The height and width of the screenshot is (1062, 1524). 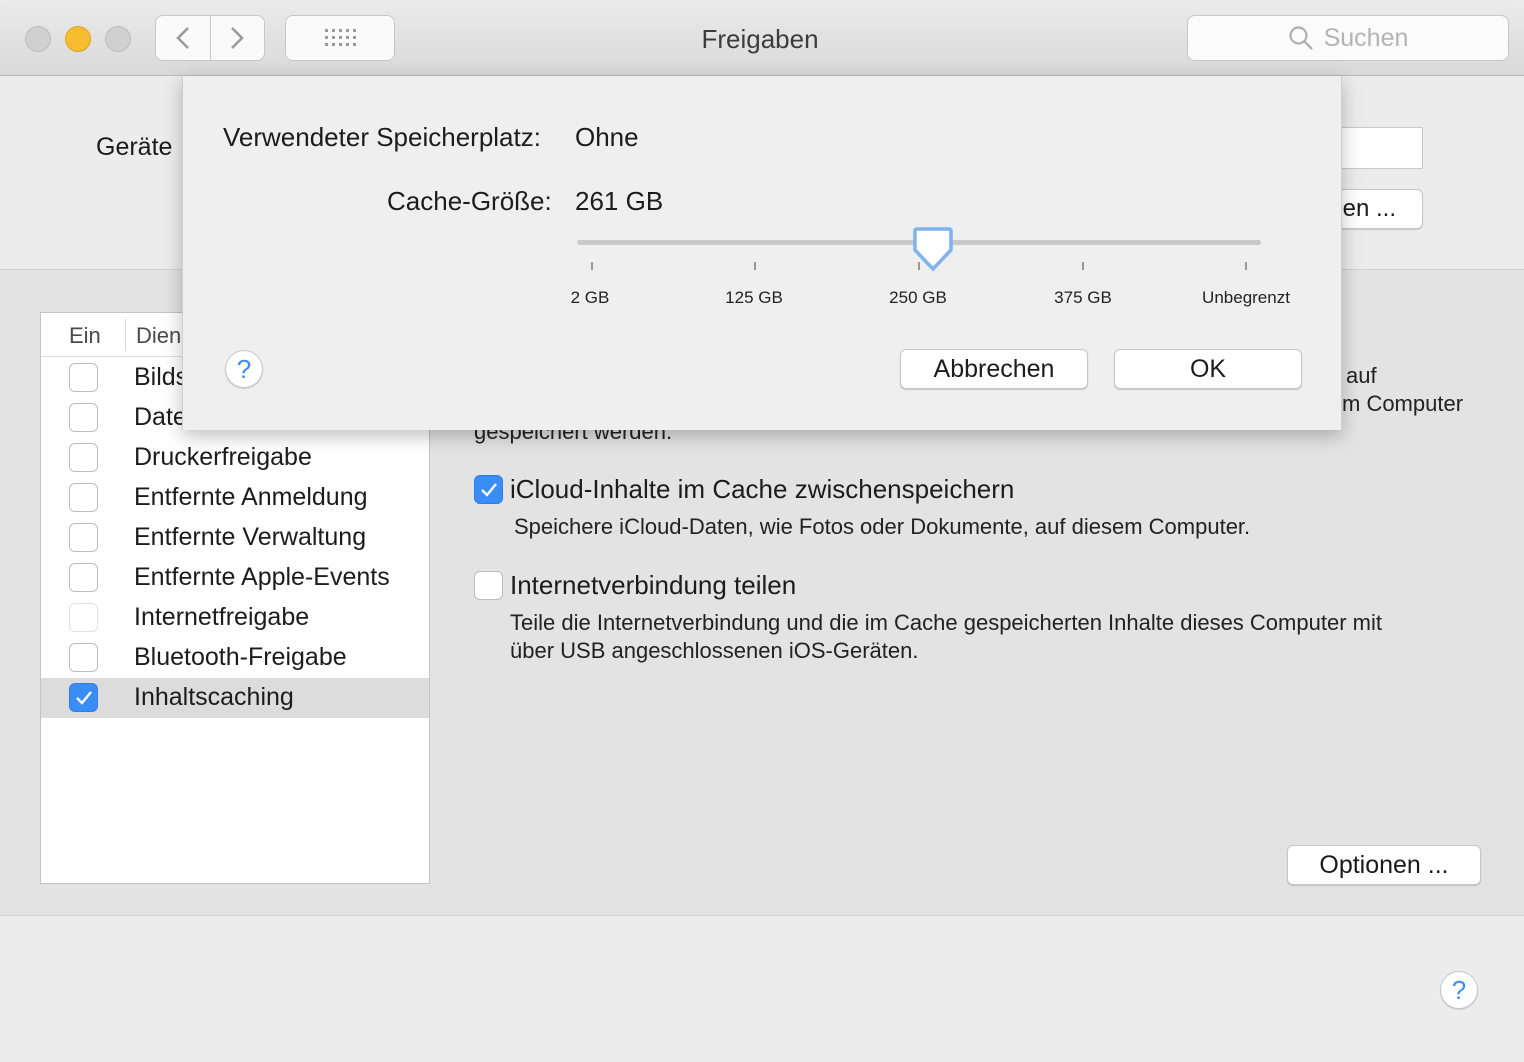 What do you see at coordinates (469, 201) in the screenshot?
I see `cache-size-label: Cache-Größe:` at bounding box center [469, 201].